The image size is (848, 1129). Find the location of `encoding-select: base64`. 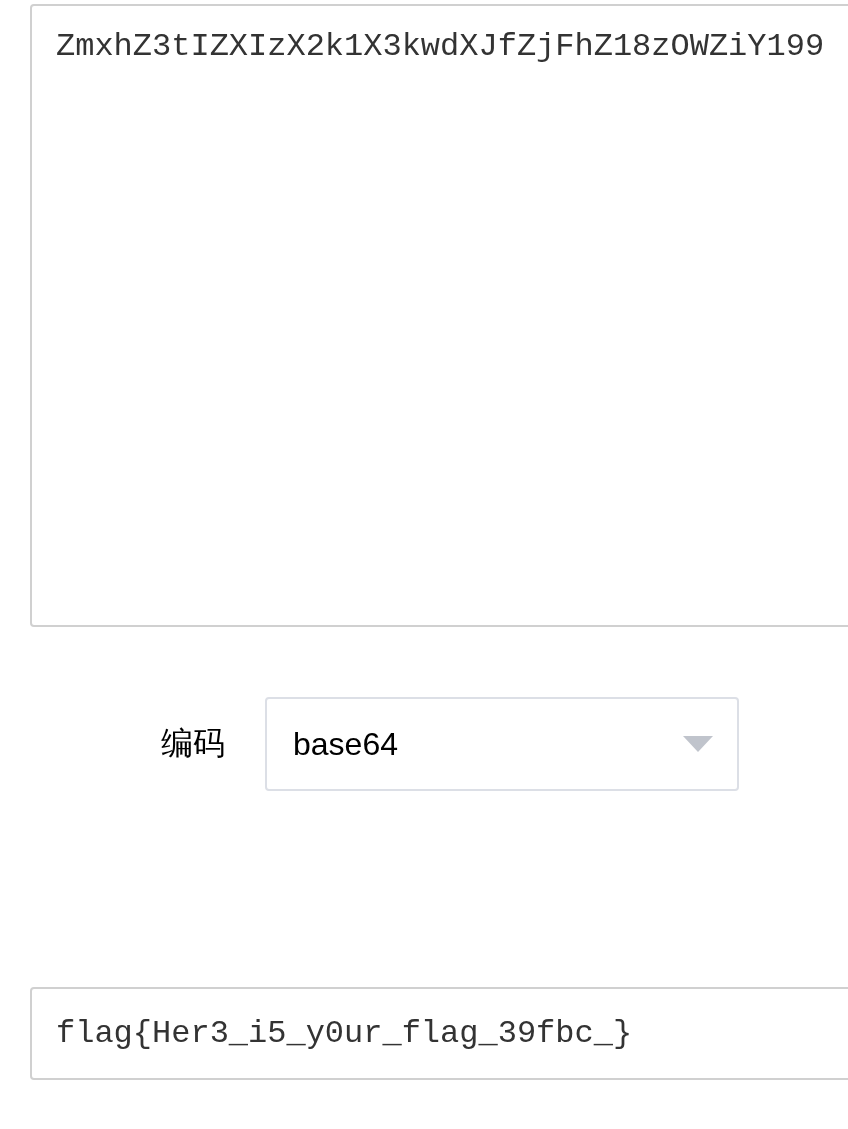

encoding-select: base64 is located at coordinates (502, 744).